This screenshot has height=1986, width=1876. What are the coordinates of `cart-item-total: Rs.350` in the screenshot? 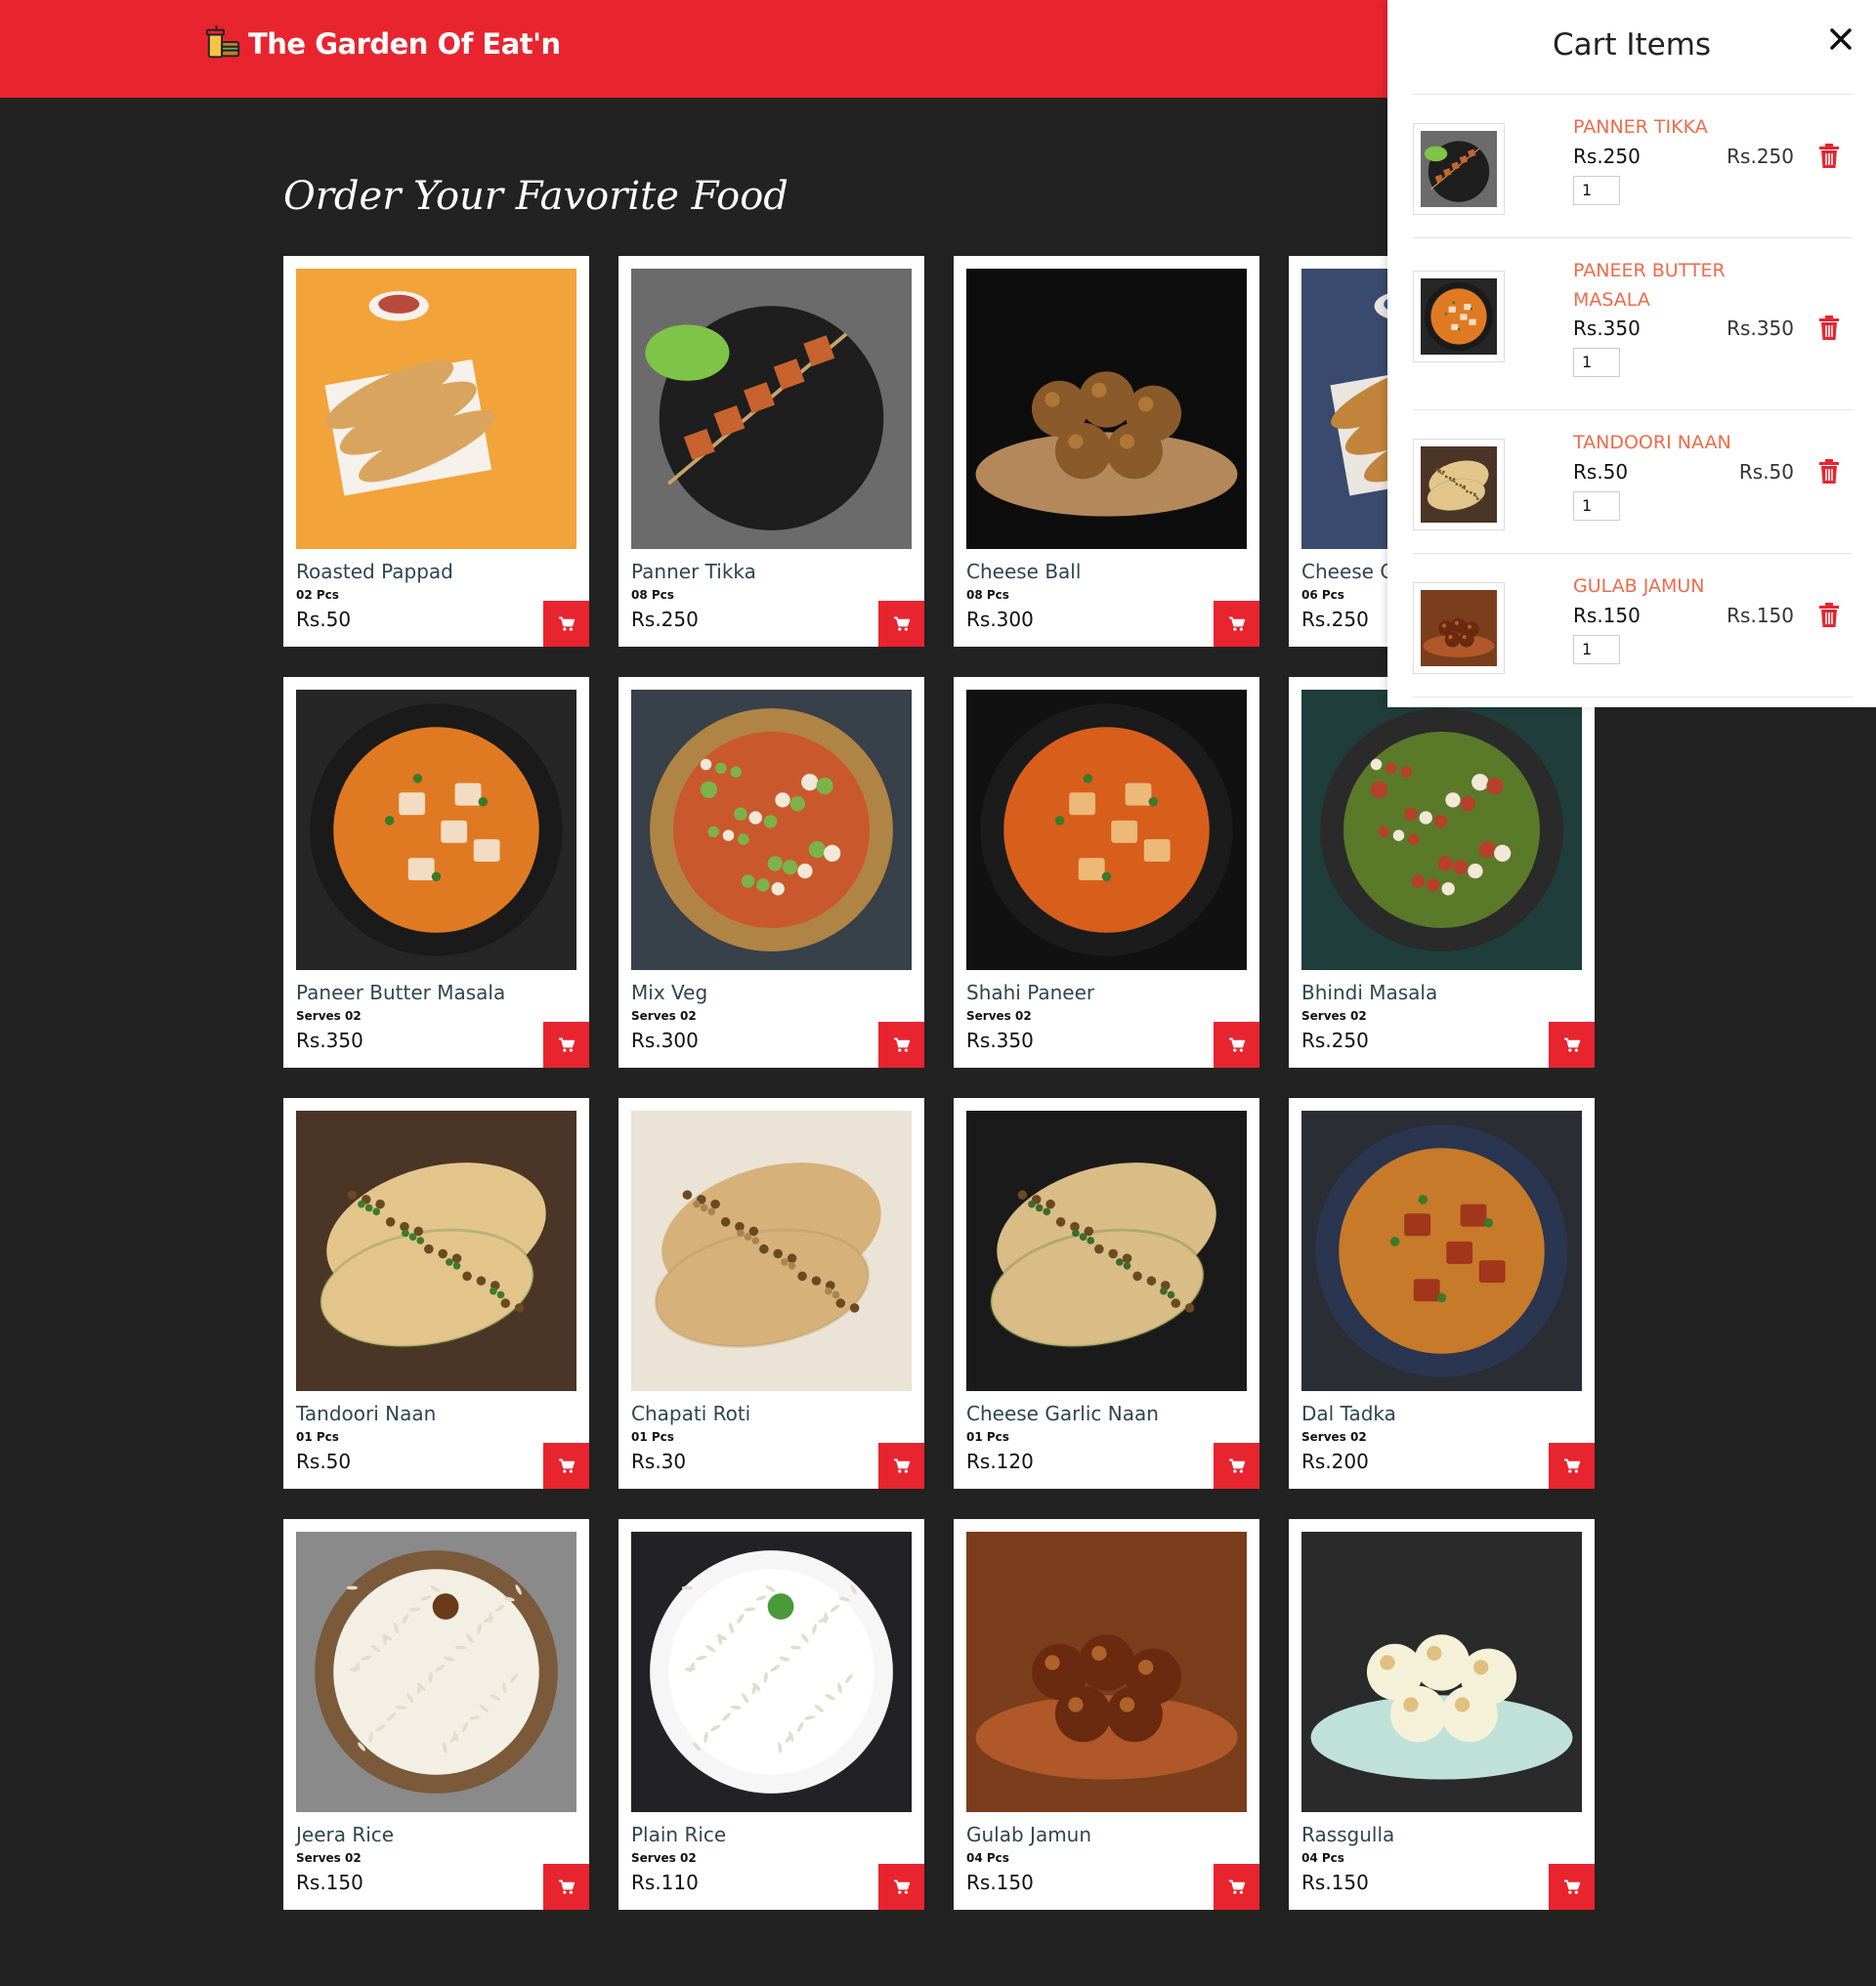 It's located at (1760, 328).